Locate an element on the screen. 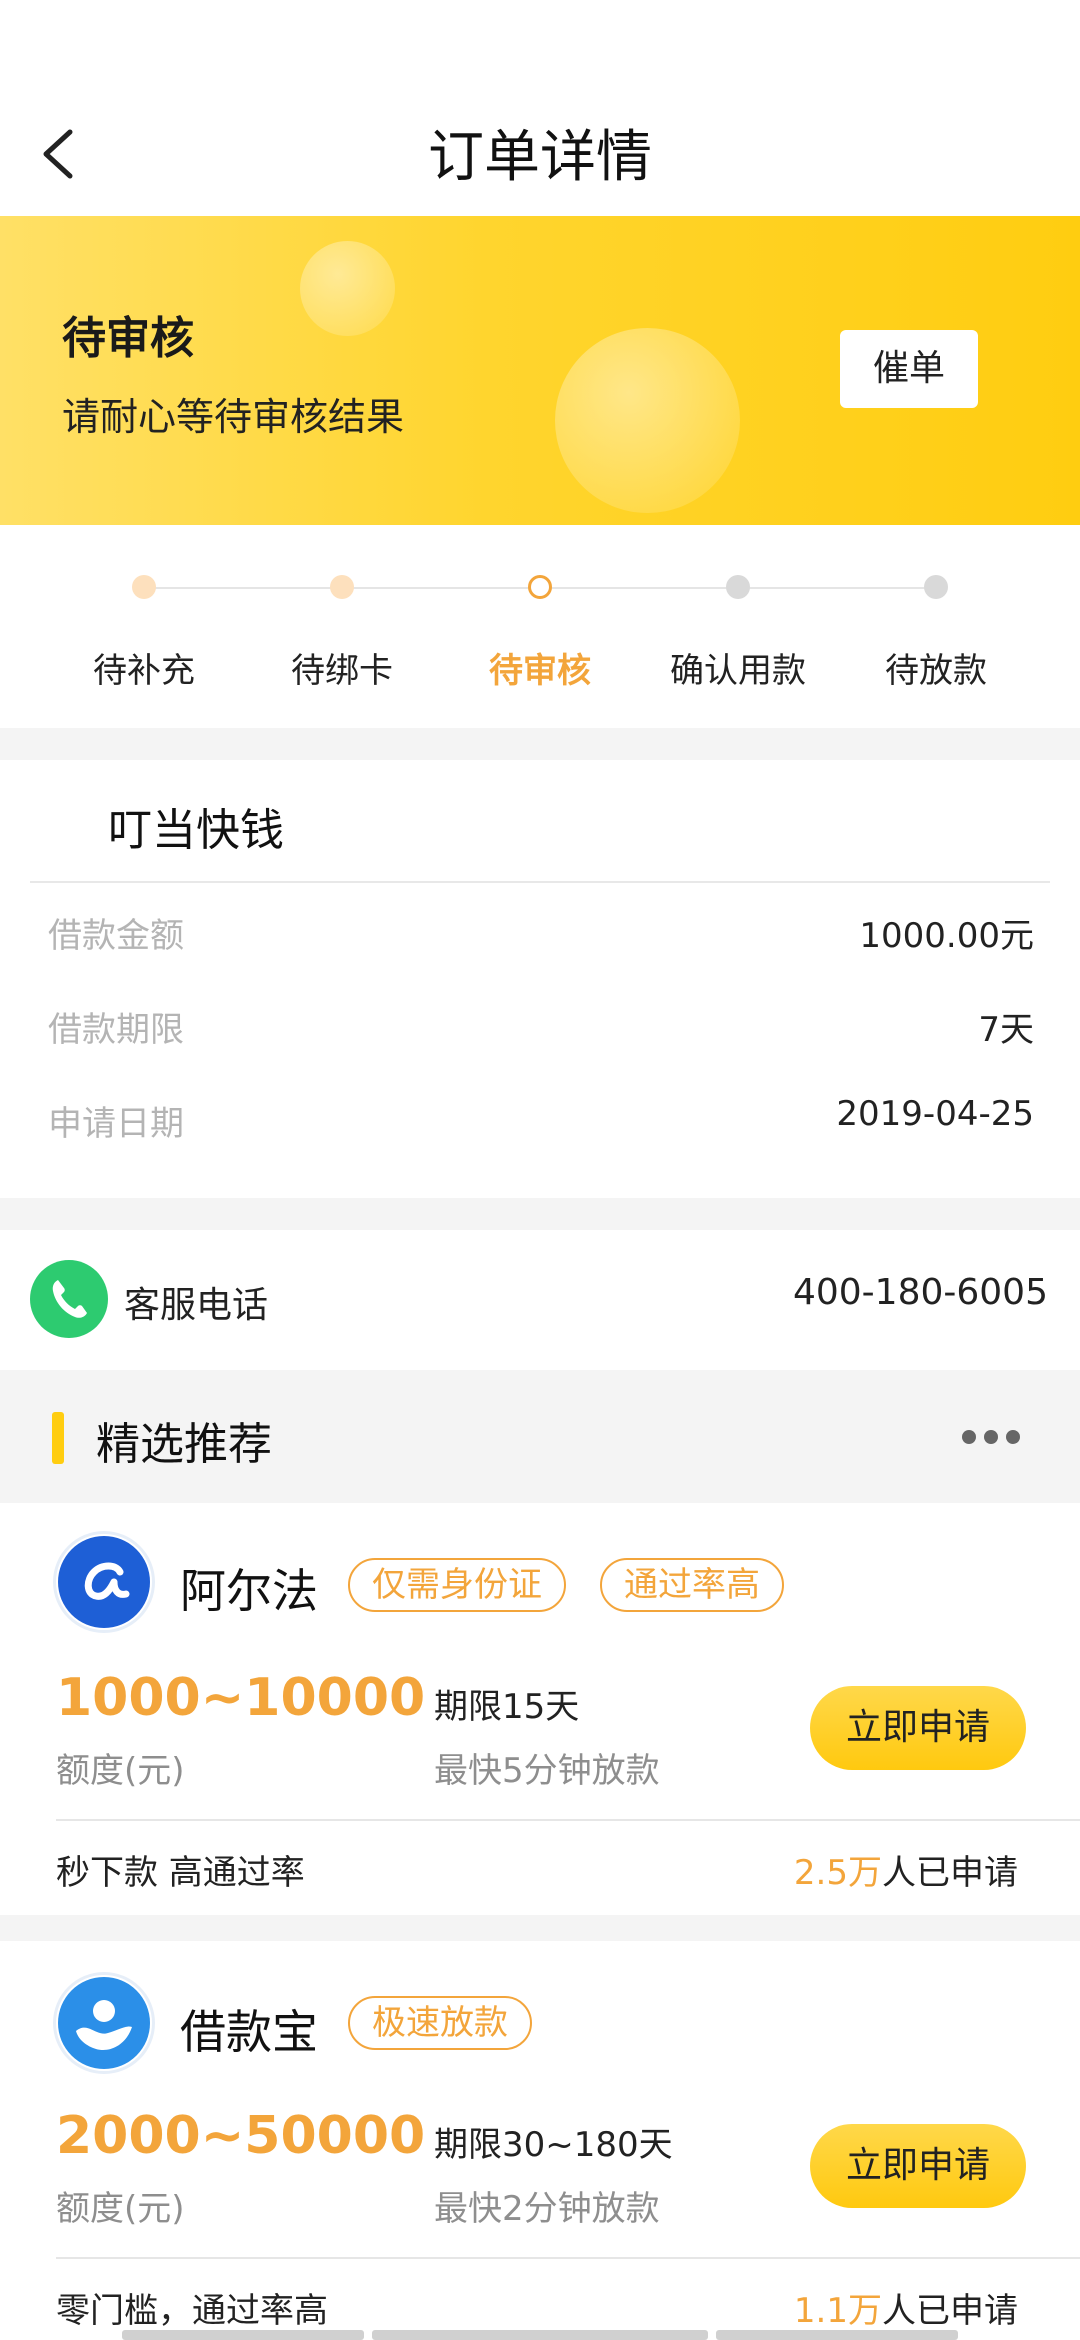 The image size is (1080, 2340). applicant-count: 2.5万人已申请 is located at coordinates (906, 1869).